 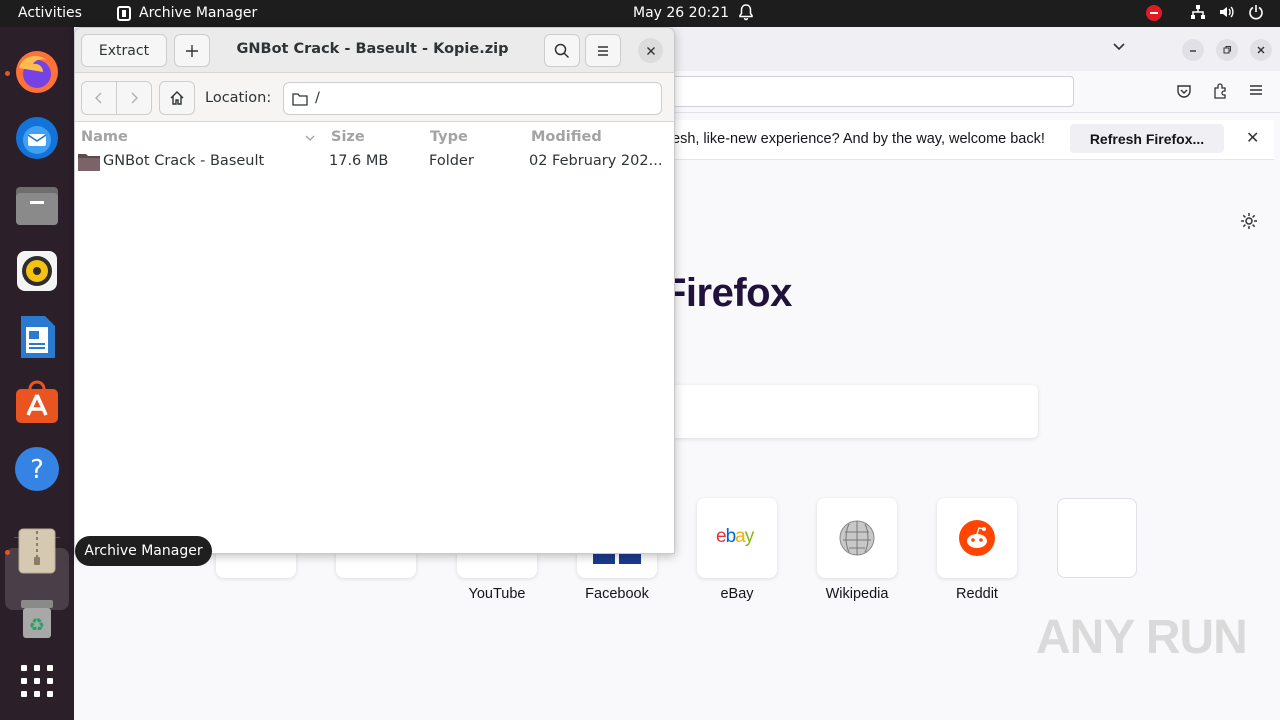 I want to click on location-label: Location:, so click(x=238, y=98).